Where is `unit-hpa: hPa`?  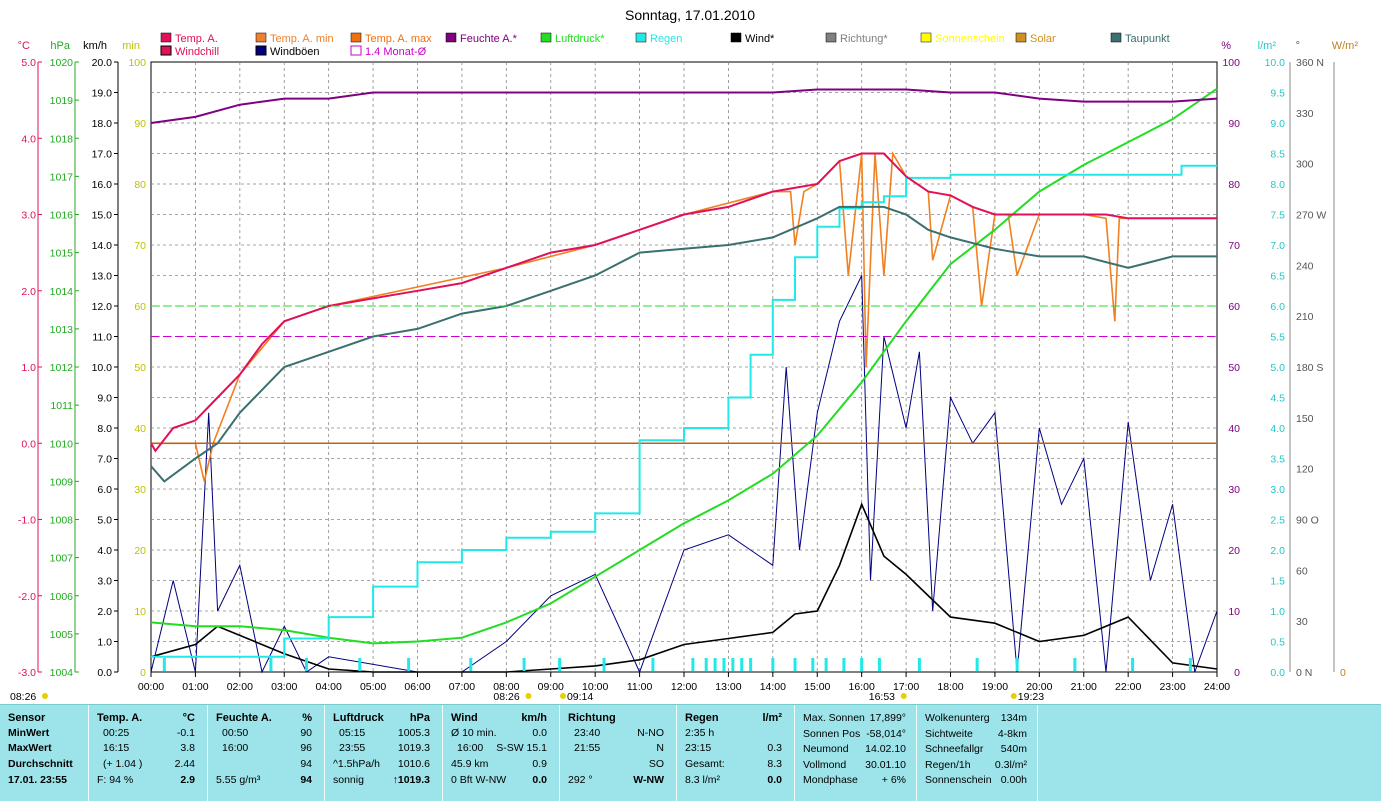 unit-hpa: hPa is located at coordinates (60, 46).